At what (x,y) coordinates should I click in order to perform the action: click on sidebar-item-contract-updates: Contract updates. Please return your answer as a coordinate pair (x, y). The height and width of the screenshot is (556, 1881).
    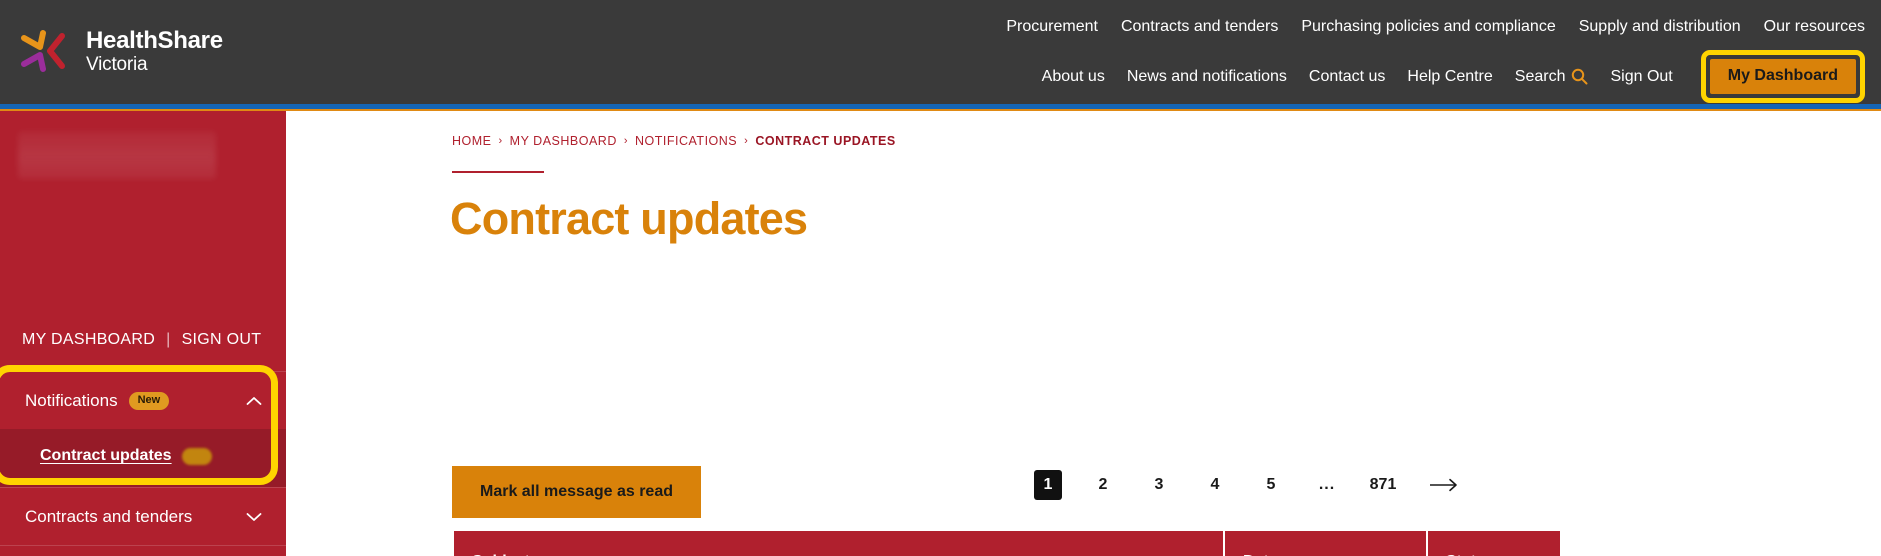
    Looking at the image, I should click on (143, 456).